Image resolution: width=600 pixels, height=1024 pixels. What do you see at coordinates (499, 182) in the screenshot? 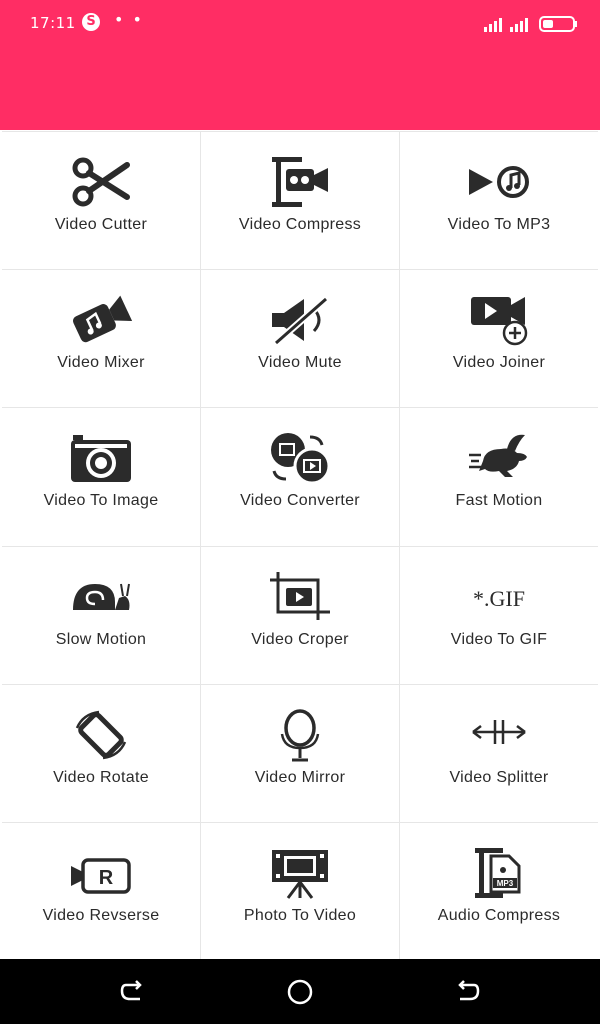
I see `video-to-mp3-icon` at bounding box center [499, 182].